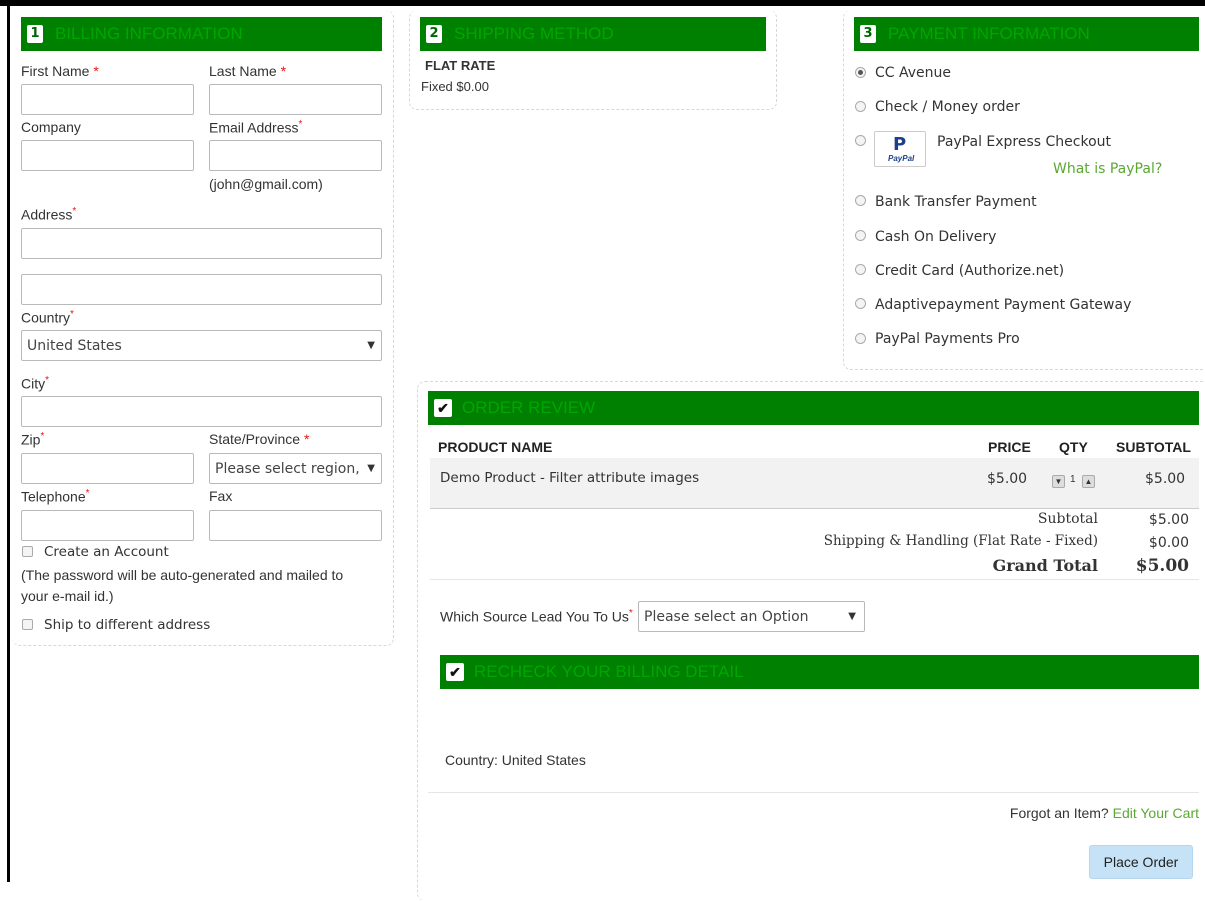 The height and width of the screenshot is (901, 1205). I want to click on subtotal-value: $5.00, so click(1168, 520).